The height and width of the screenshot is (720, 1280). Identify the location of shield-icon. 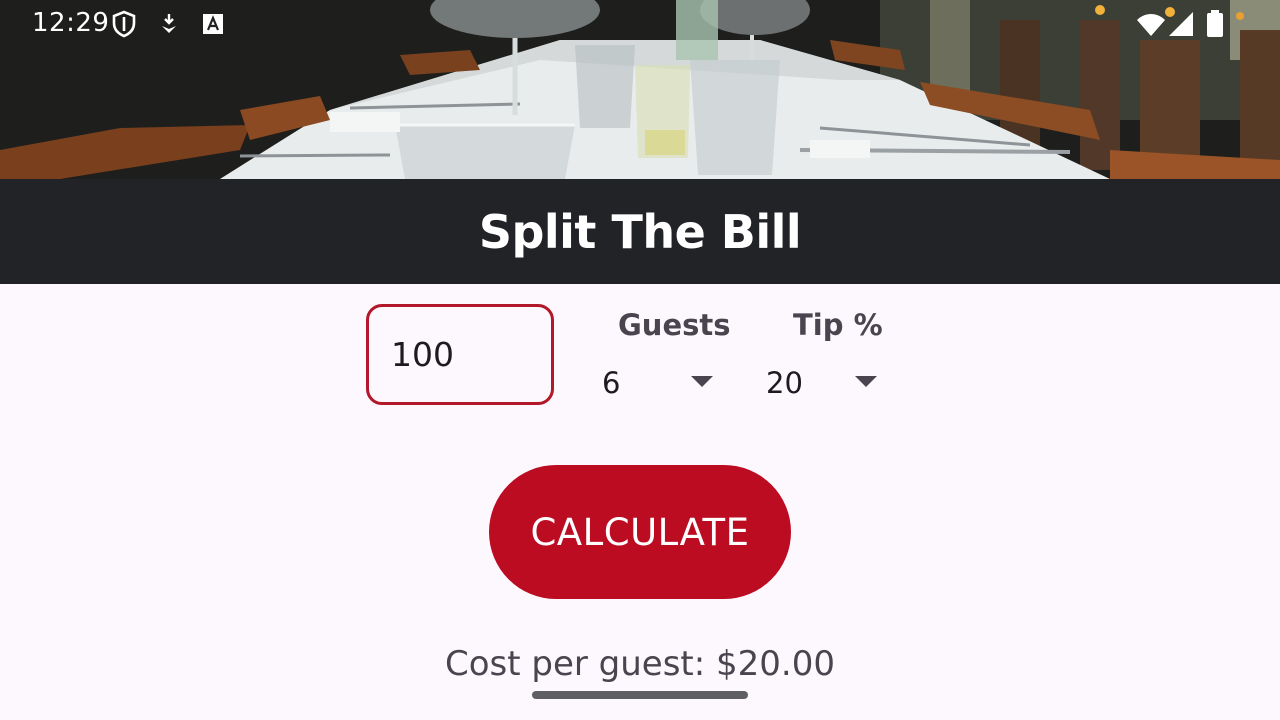
(124, 24).